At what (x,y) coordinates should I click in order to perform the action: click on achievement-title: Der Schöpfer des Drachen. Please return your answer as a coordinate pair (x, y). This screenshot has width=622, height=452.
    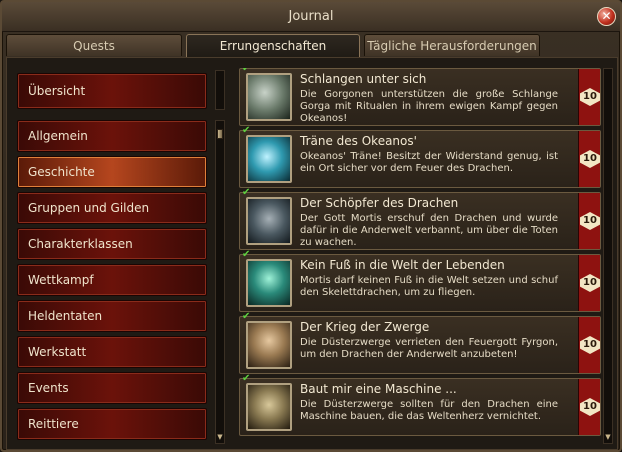
    Looking at the image, I should click on (379, 203).